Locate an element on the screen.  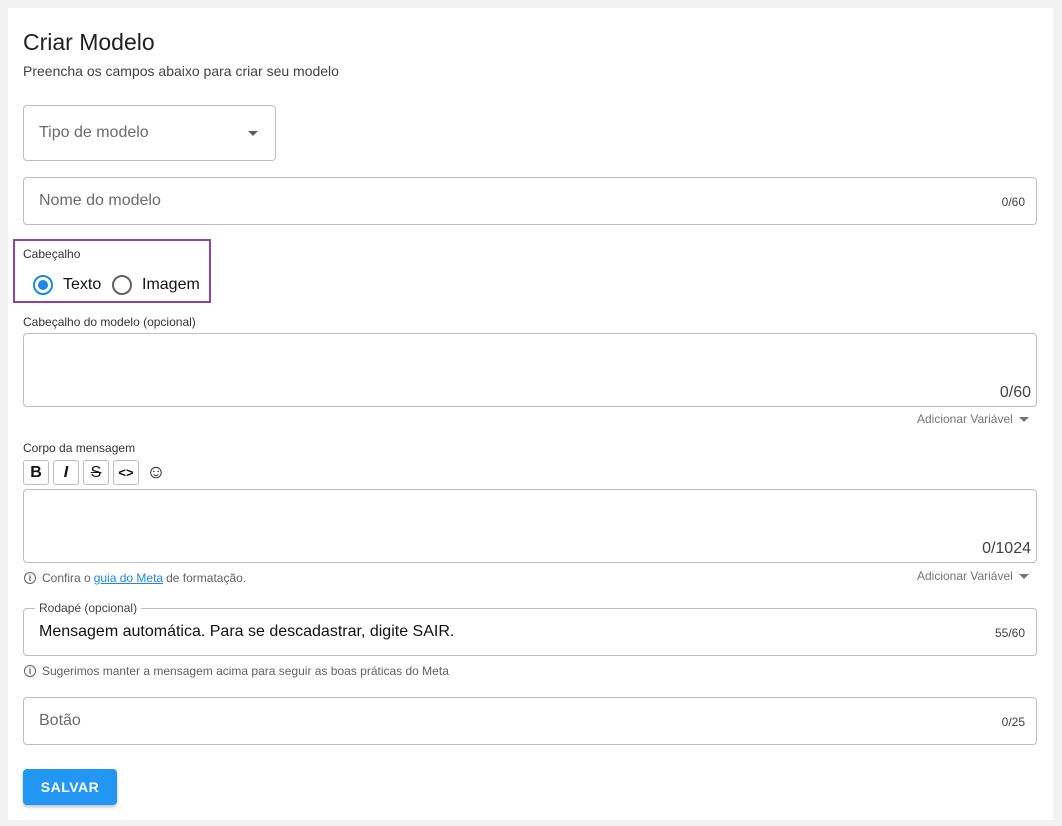
footer-counter: 55/60 is located at coordinates (1009, 633).